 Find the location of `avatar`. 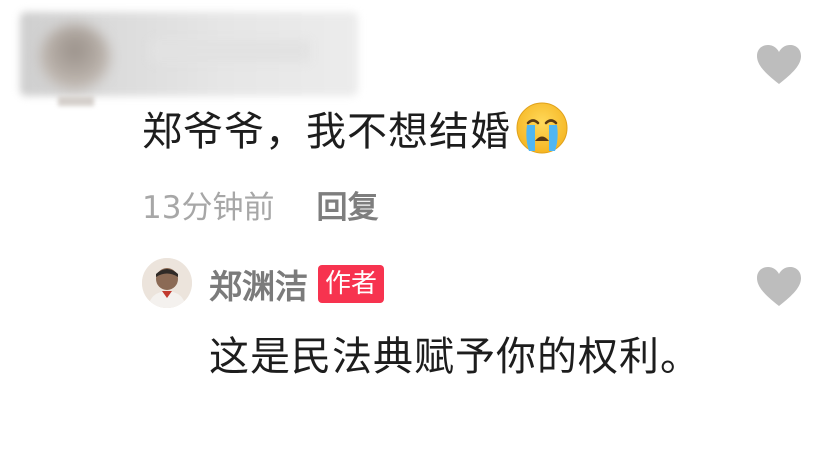

avatar is located at coordinates (167, 283).